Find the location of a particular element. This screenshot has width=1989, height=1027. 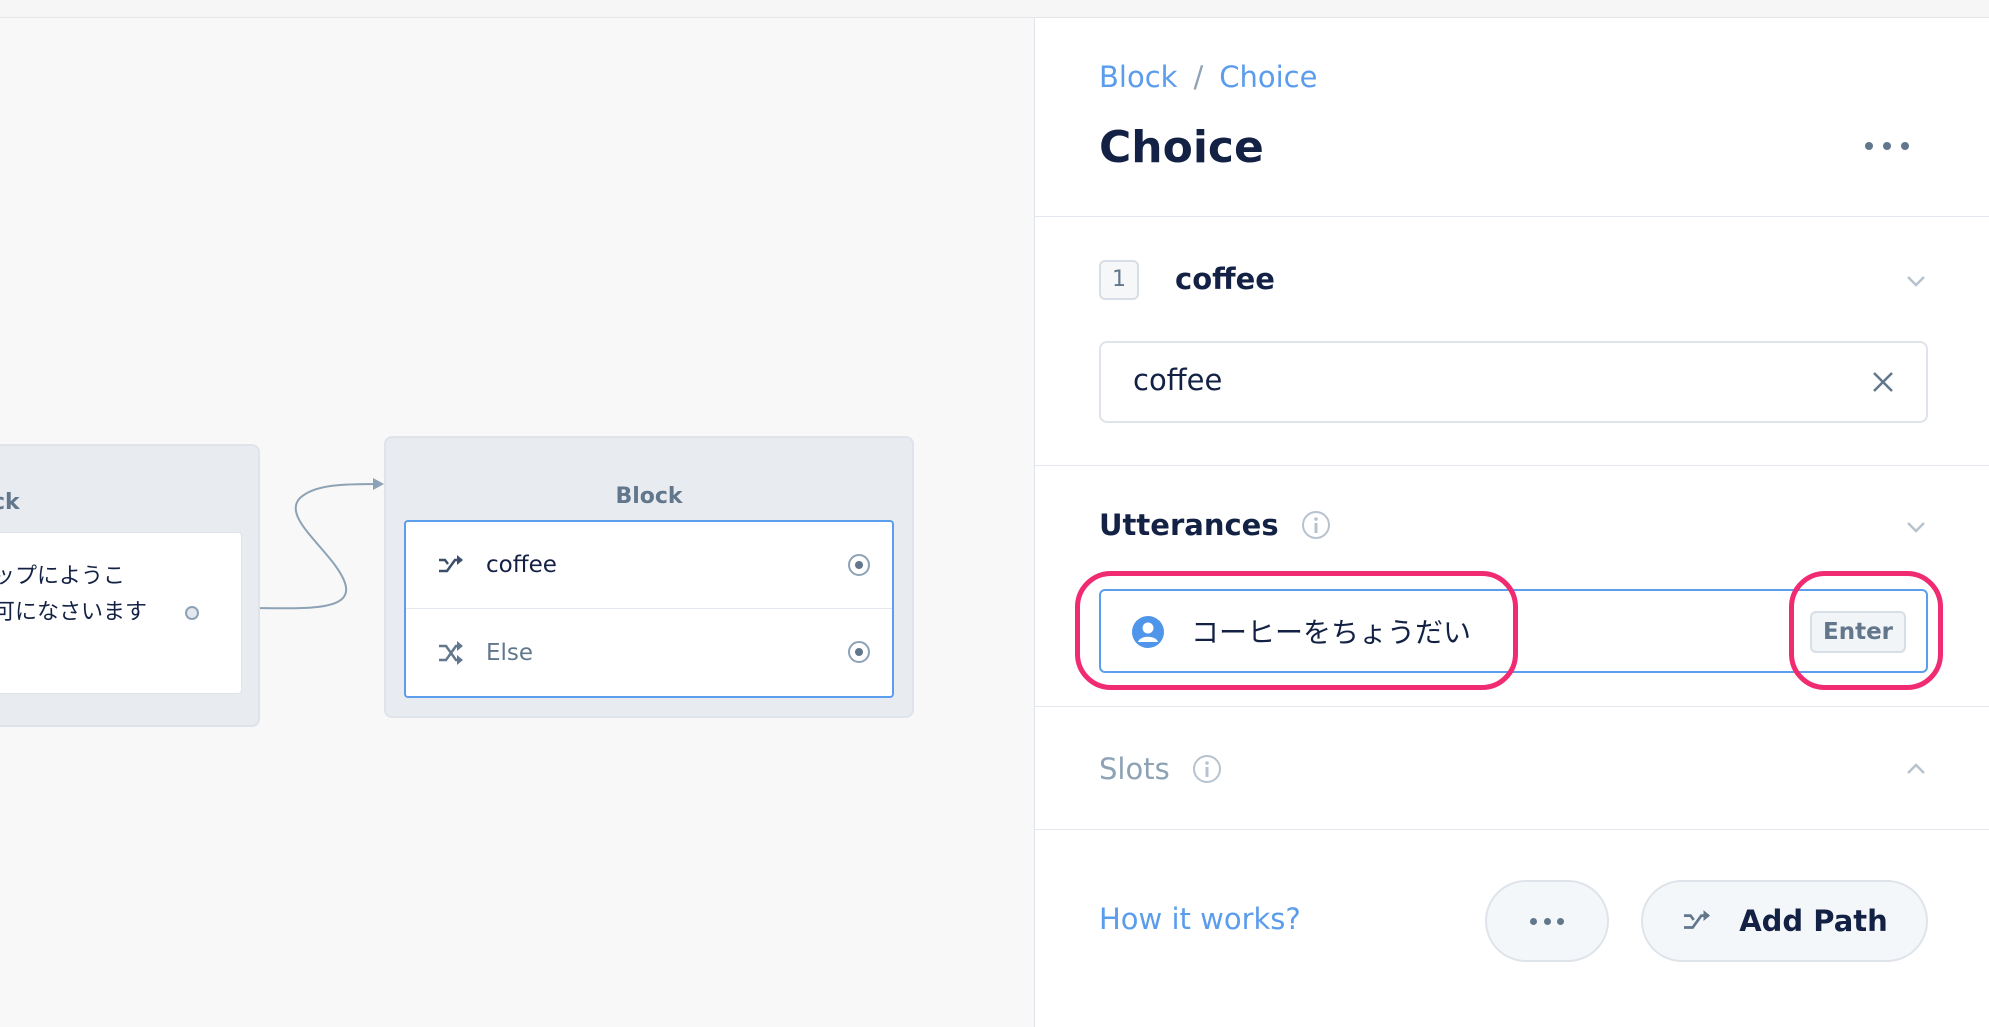

choice-step-card: coffee Else is located at coordinates (649, 609).